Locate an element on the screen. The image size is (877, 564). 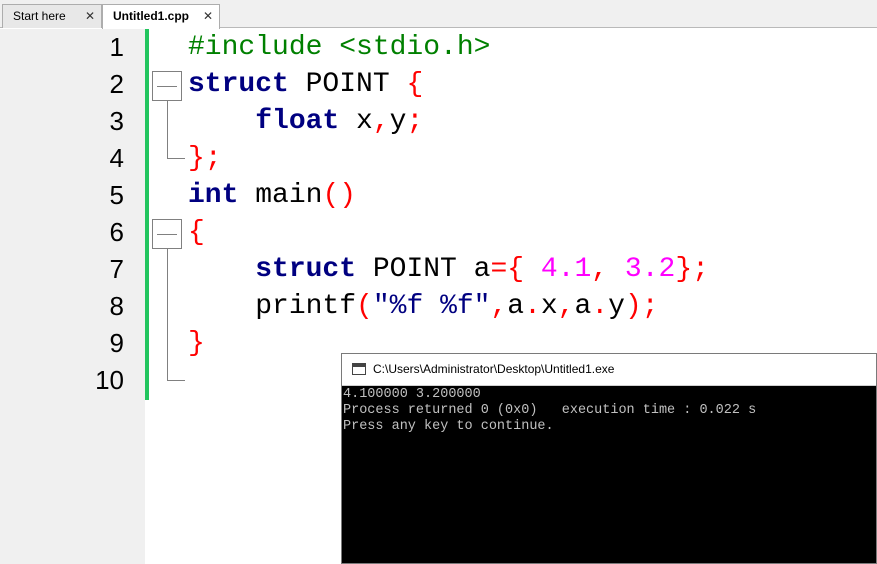
operator: ); is located at coordinates (641, 306).